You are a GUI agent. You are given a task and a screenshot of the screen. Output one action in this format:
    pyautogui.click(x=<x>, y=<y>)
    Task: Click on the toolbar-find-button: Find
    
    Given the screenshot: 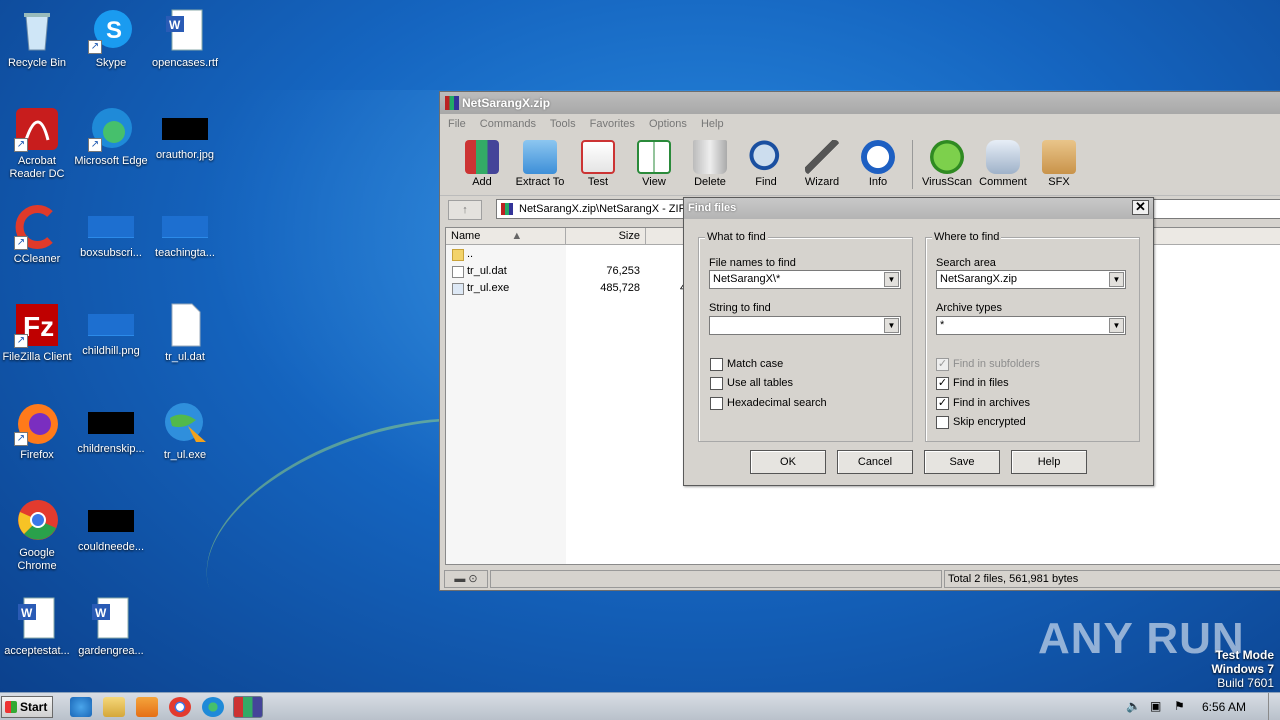 What is the action you would take?
    pyautogui.click(x=766, y=164)
    